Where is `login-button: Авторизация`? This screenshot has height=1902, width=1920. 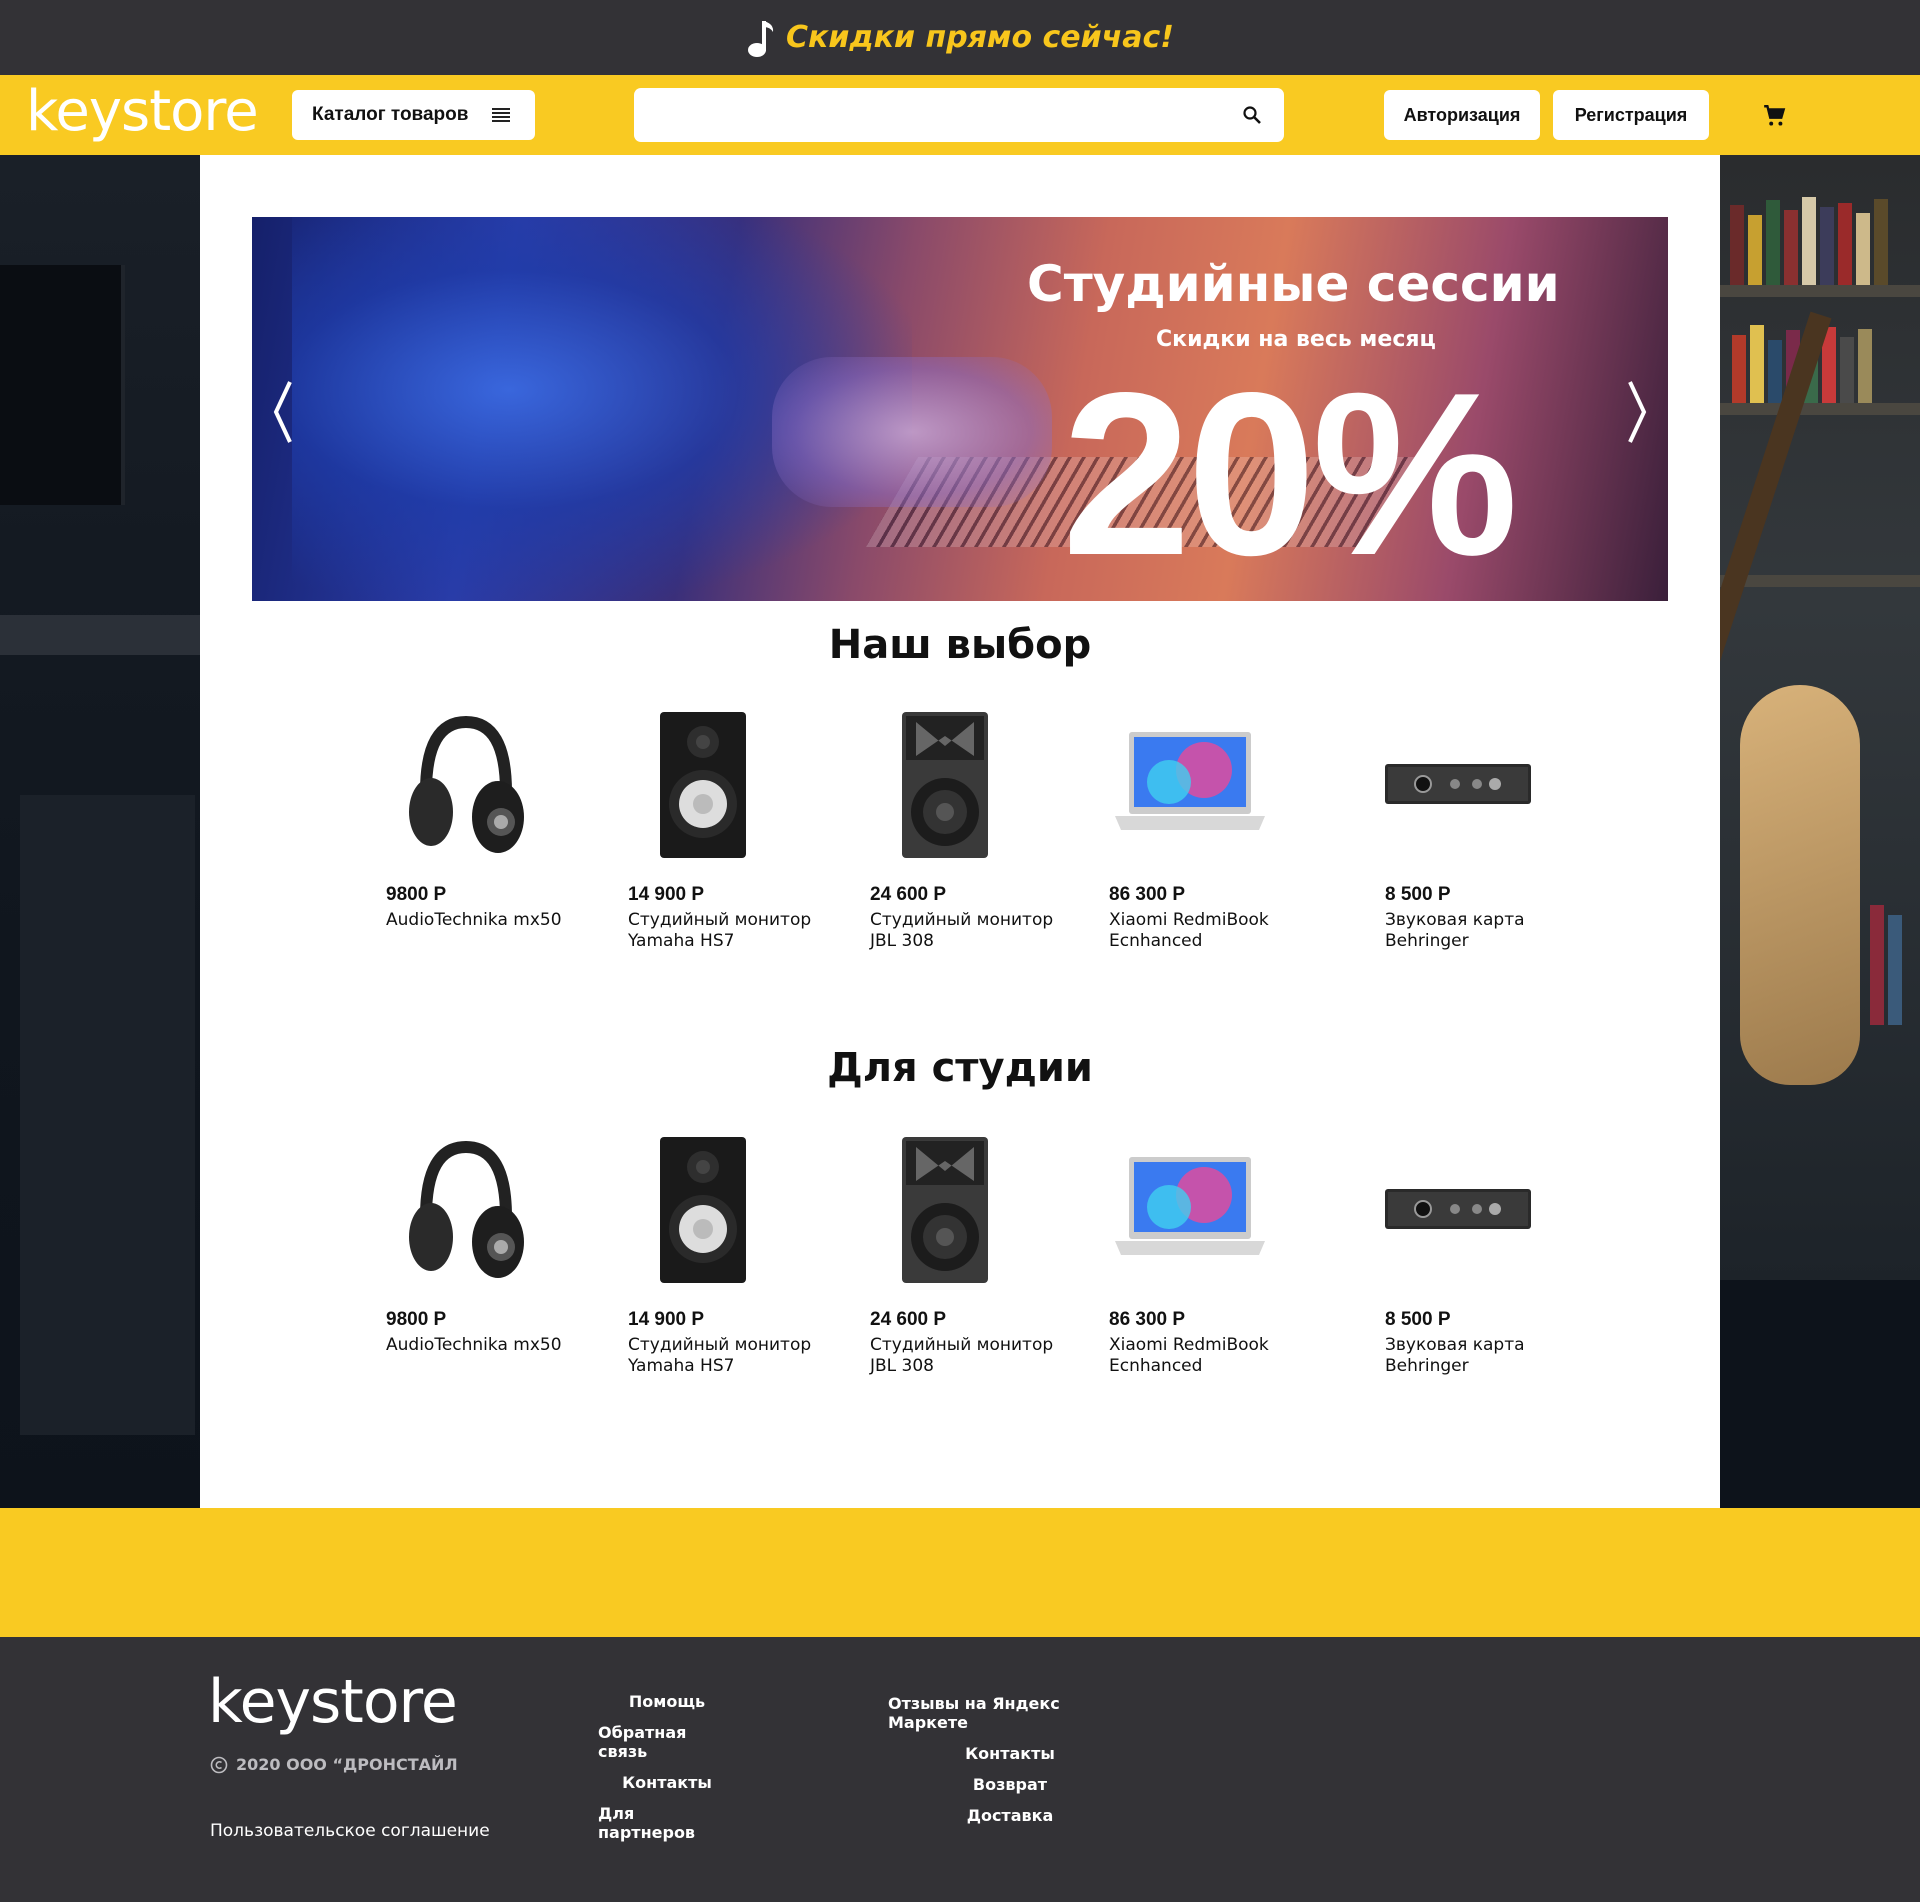
login-button: Авторизация is located at coordinates (1462, 115).